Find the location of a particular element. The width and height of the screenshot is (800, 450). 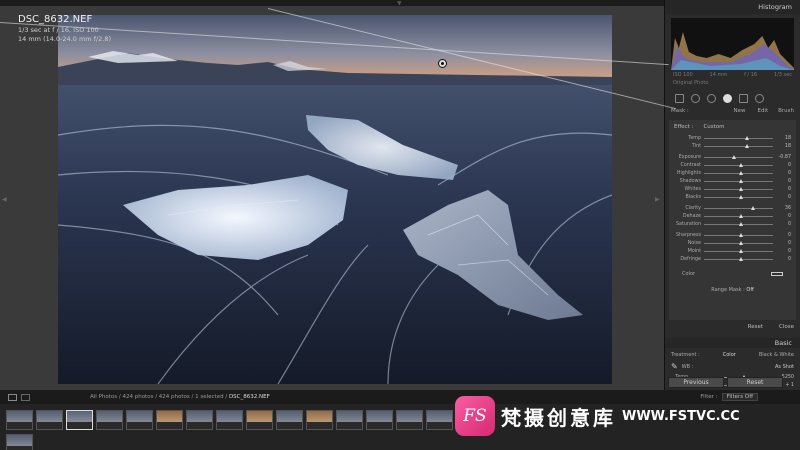

brush-tool-icon is located at coordinates (759, 98).